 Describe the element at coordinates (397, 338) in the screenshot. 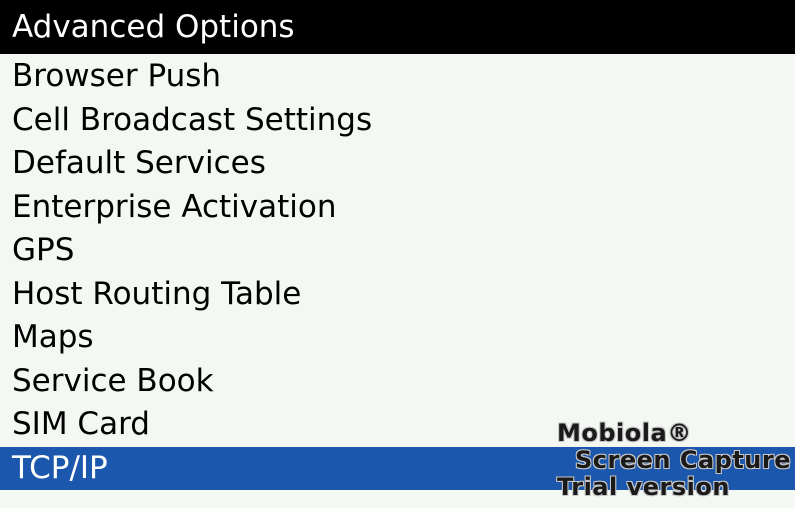

I see `menu-item-maps: Maps` at that location.